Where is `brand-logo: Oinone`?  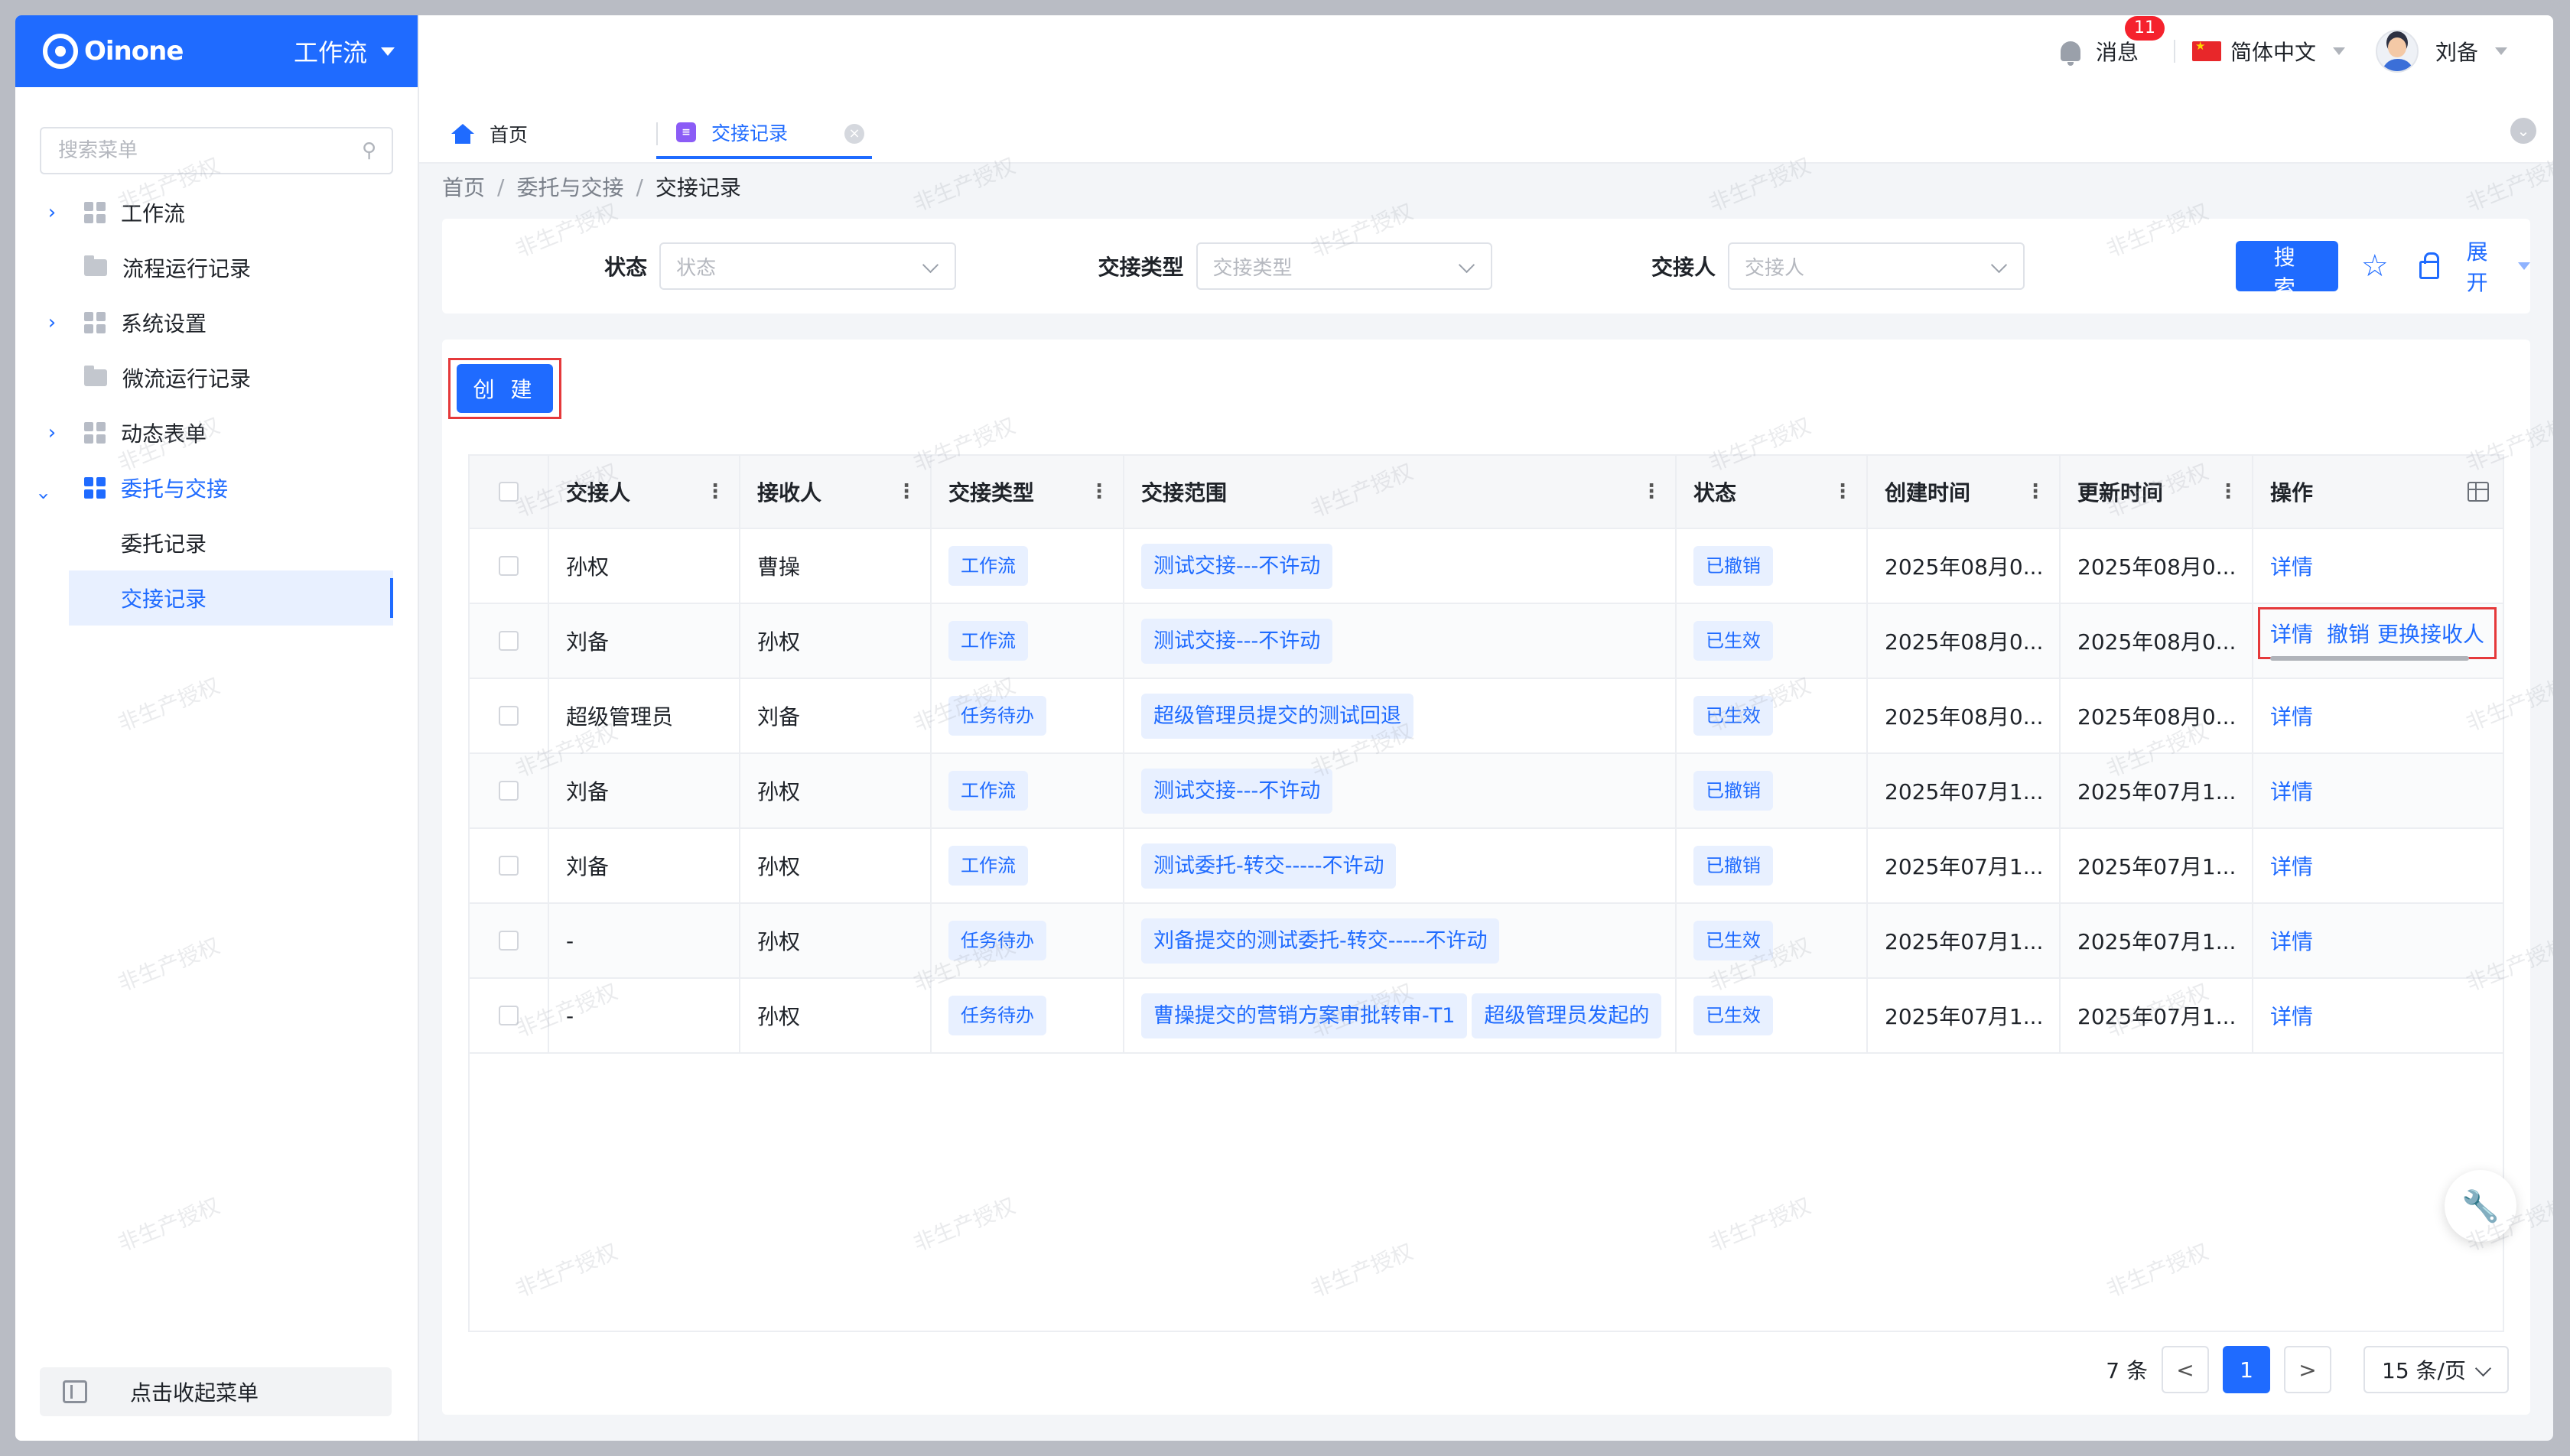 brand-logo: Oinone is located at coordinates (113, 51).